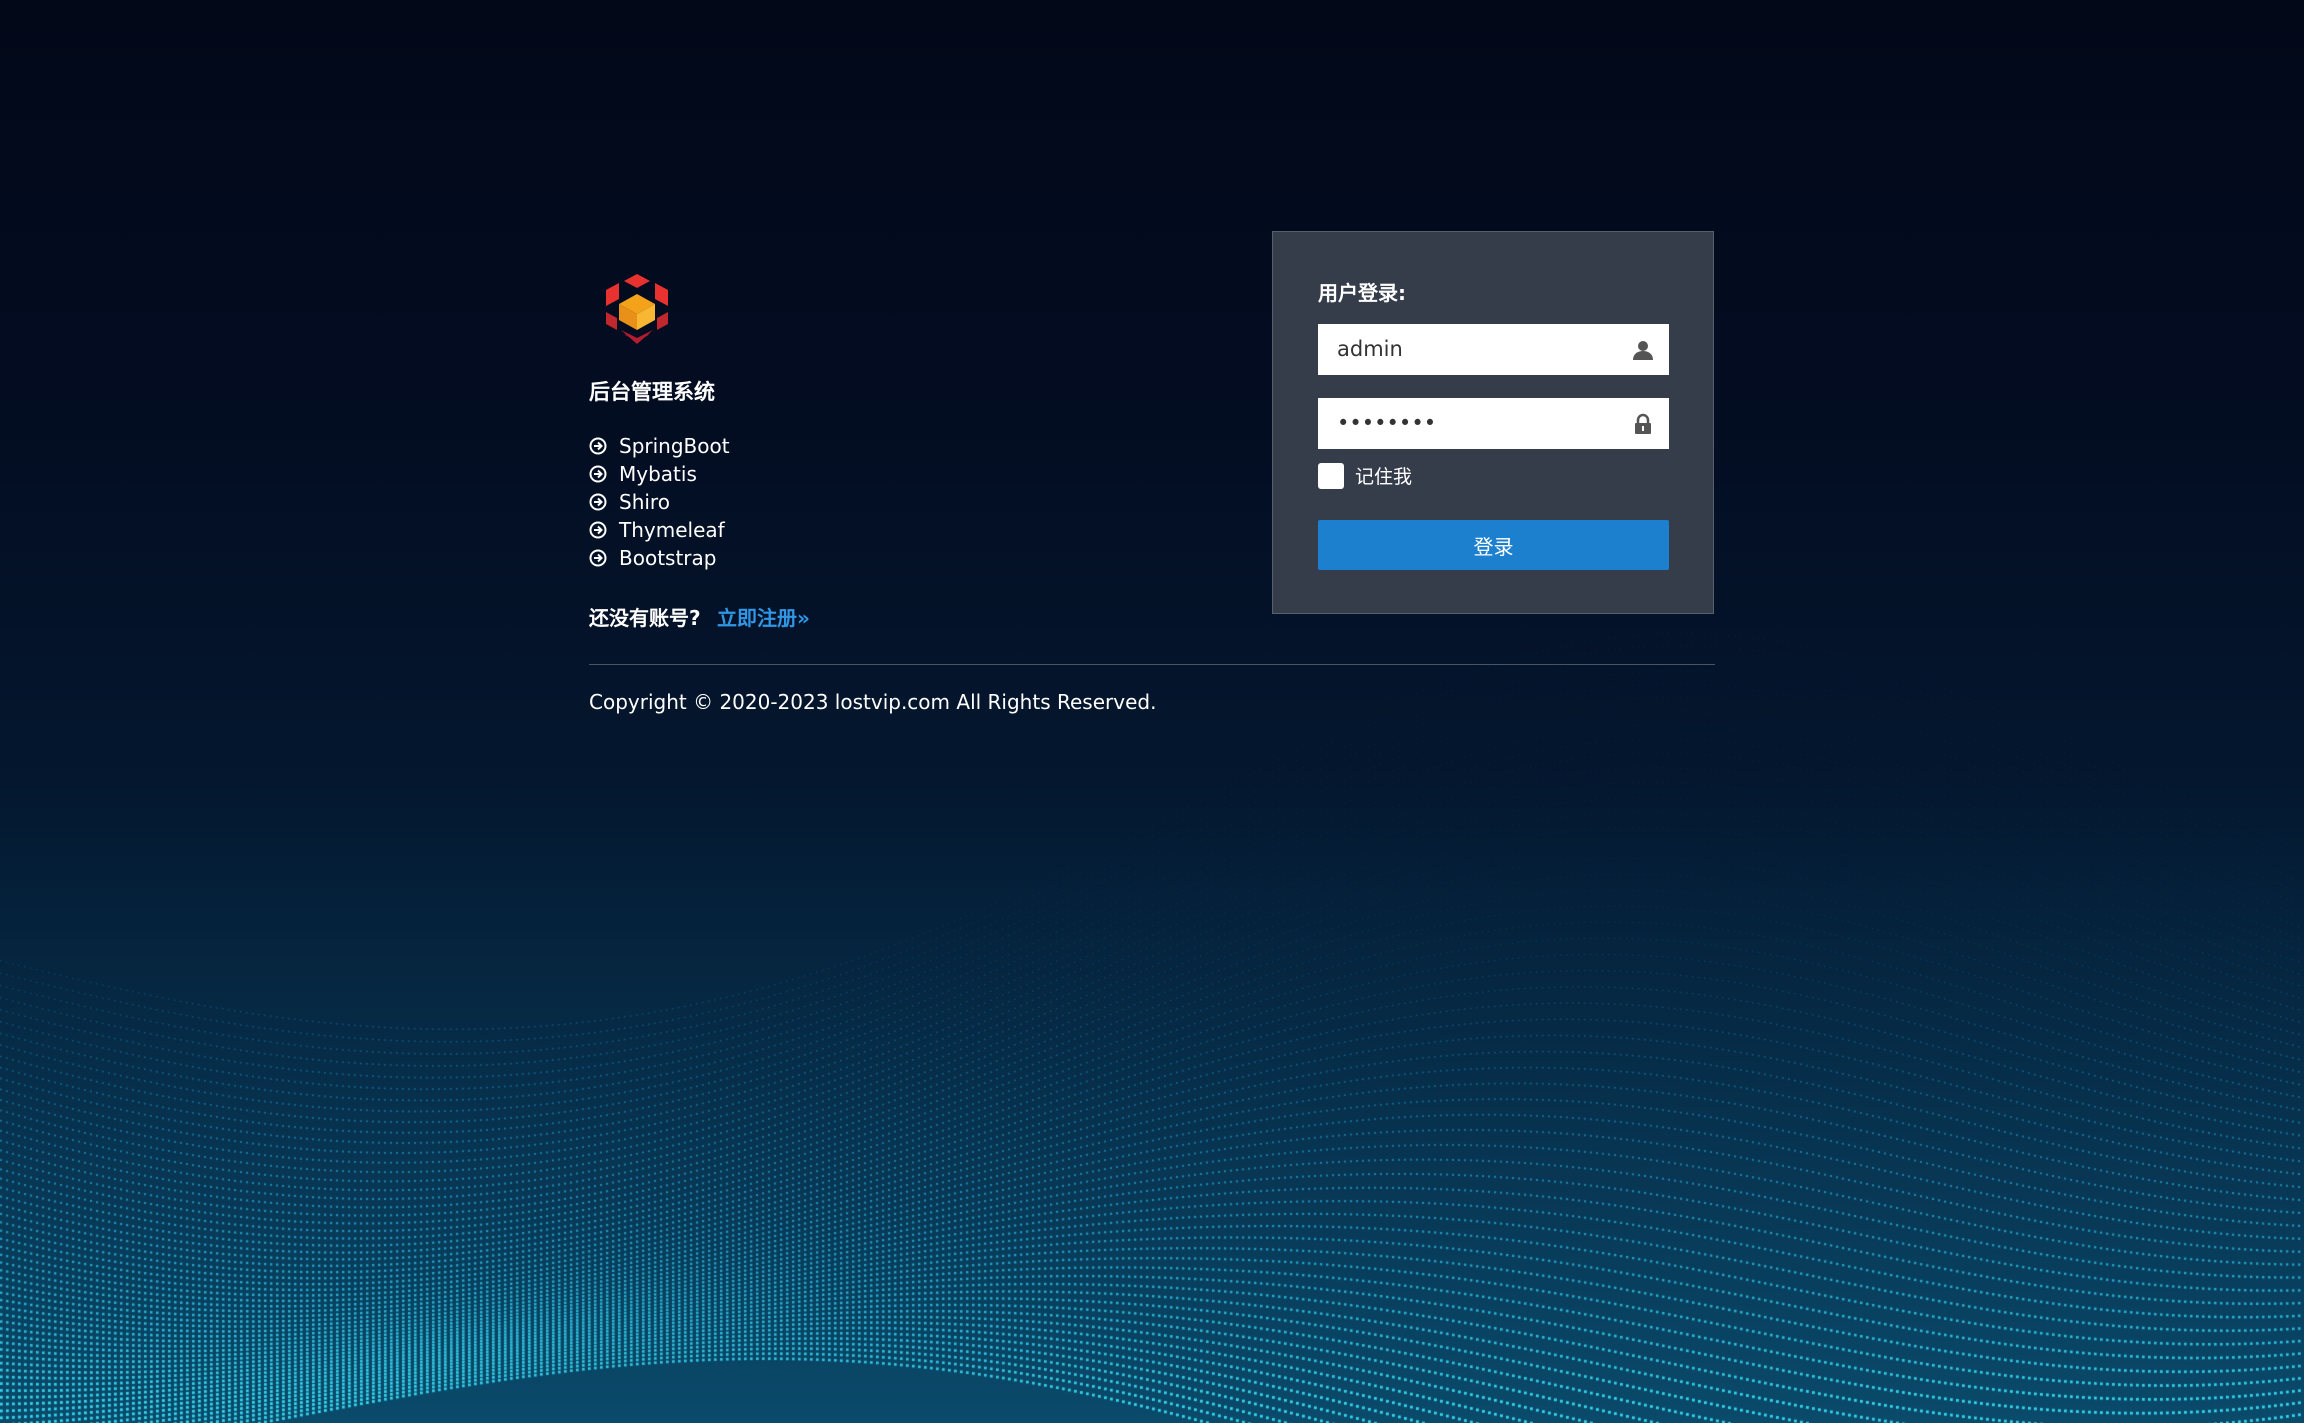 The image size is (2304, 1423). Describe the element at coordinates (1493, 545) in the screenshot. I see `login-button: 登录` at that location.